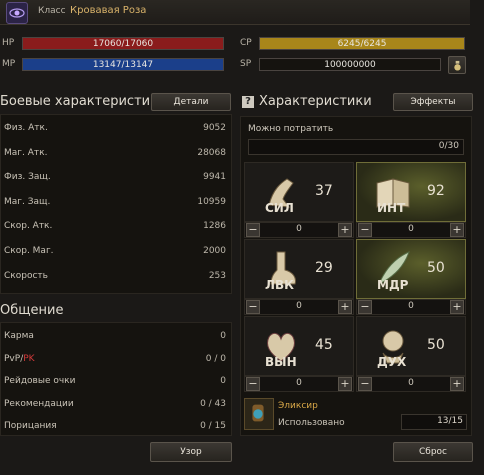 This screenshot has width=484, height=475. Describe the element at coordinates (19, 336) in the screenshot. I see `social-label: Карма` at that location.